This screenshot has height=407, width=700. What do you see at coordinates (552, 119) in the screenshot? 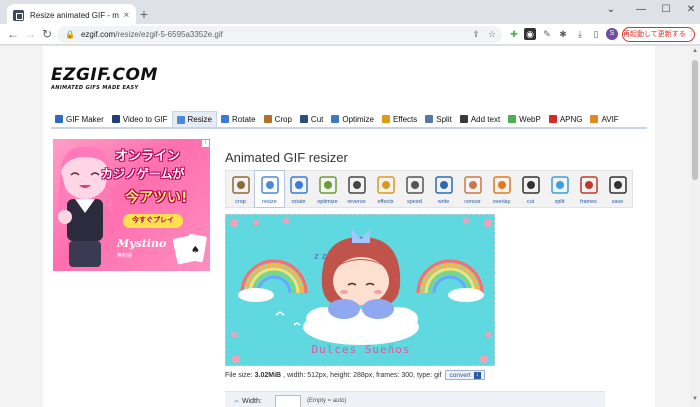
I see `apng-icon` at bounding box center [552, 119].